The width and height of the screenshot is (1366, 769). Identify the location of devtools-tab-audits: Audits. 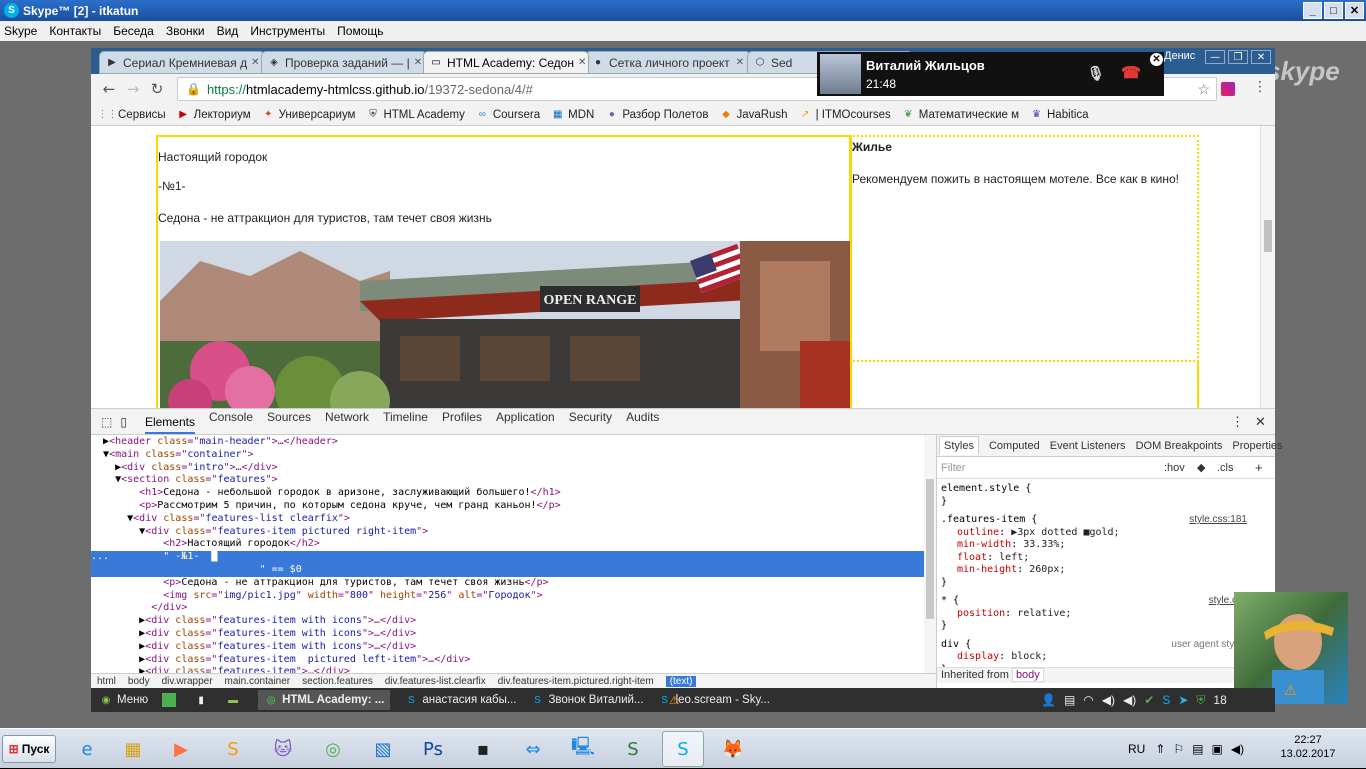
(642, 422).